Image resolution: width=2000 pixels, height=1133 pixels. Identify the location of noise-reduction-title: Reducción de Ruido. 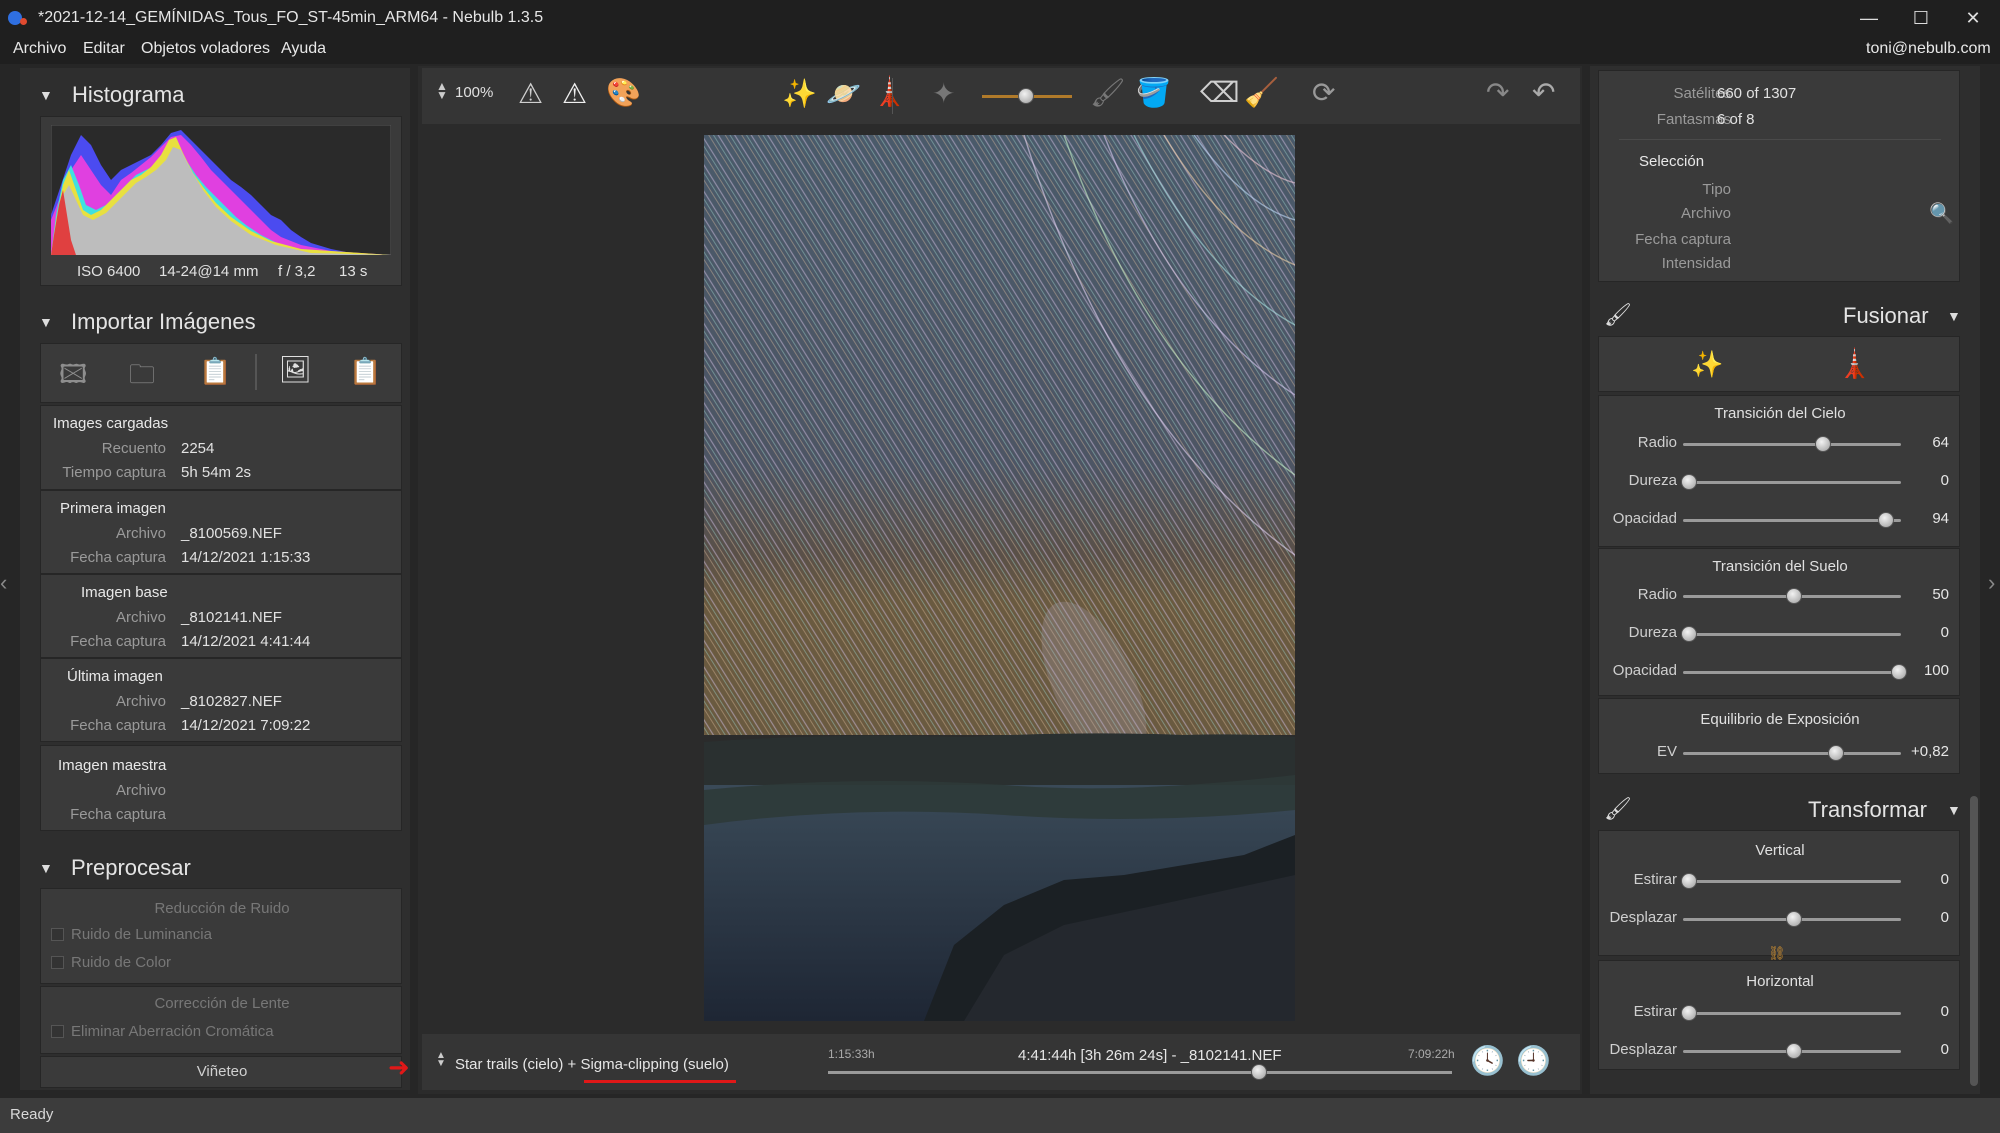
(222, 908).